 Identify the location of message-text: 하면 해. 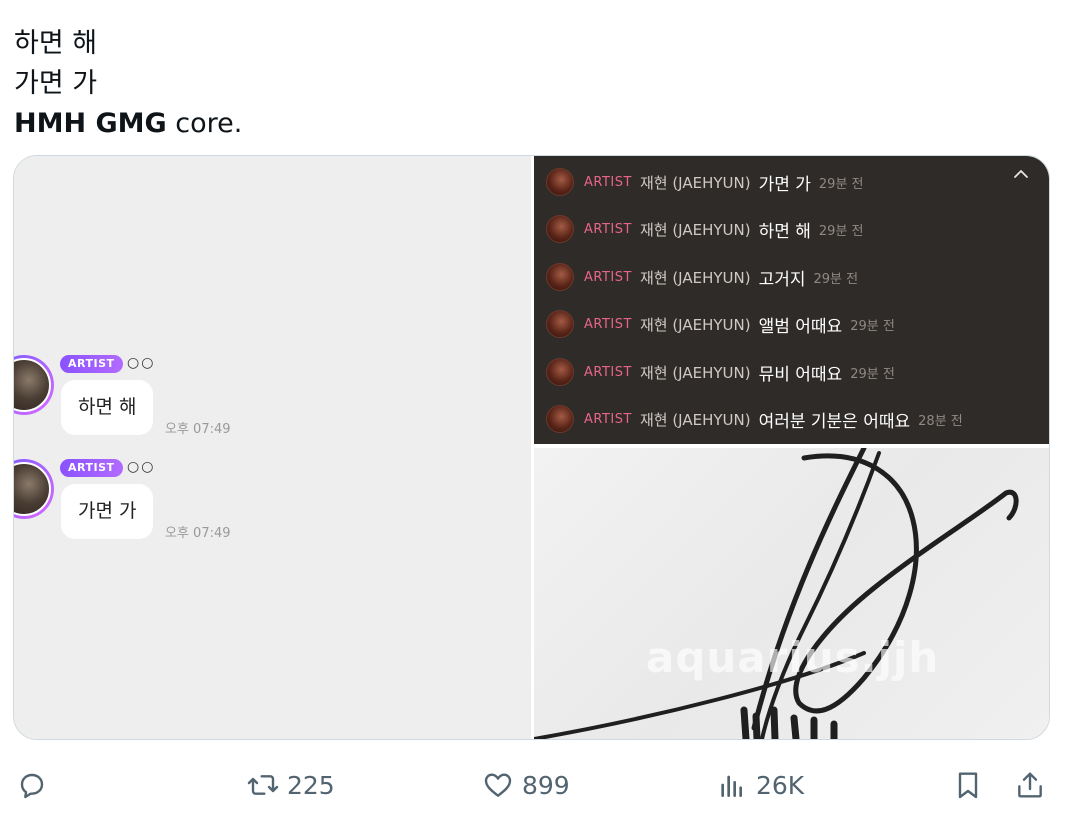
(784, 231).